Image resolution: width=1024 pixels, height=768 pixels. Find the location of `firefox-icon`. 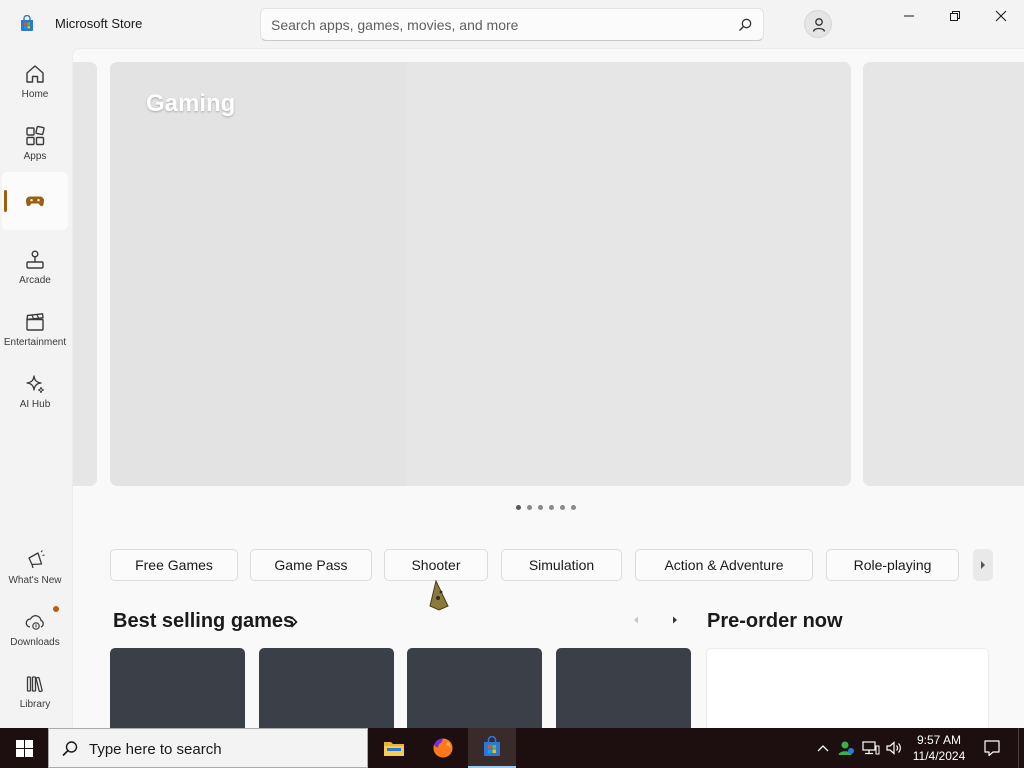

firefox-icon is located at coordinates (443, 748).